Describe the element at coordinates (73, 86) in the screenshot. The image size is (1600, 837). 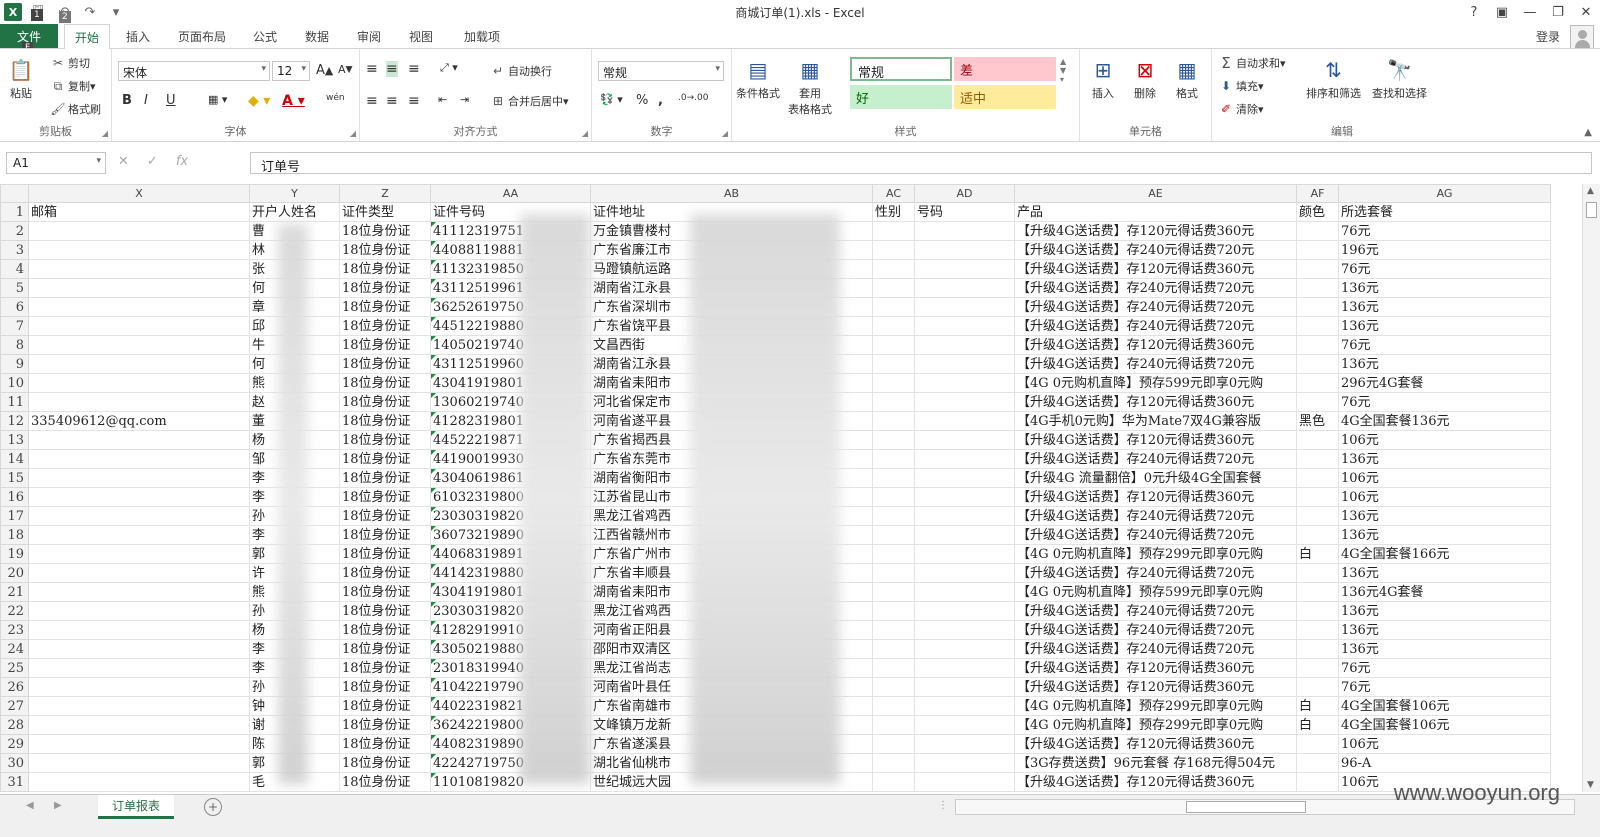
I see `copy-button: ⧉ 复制 ▾` at that location.